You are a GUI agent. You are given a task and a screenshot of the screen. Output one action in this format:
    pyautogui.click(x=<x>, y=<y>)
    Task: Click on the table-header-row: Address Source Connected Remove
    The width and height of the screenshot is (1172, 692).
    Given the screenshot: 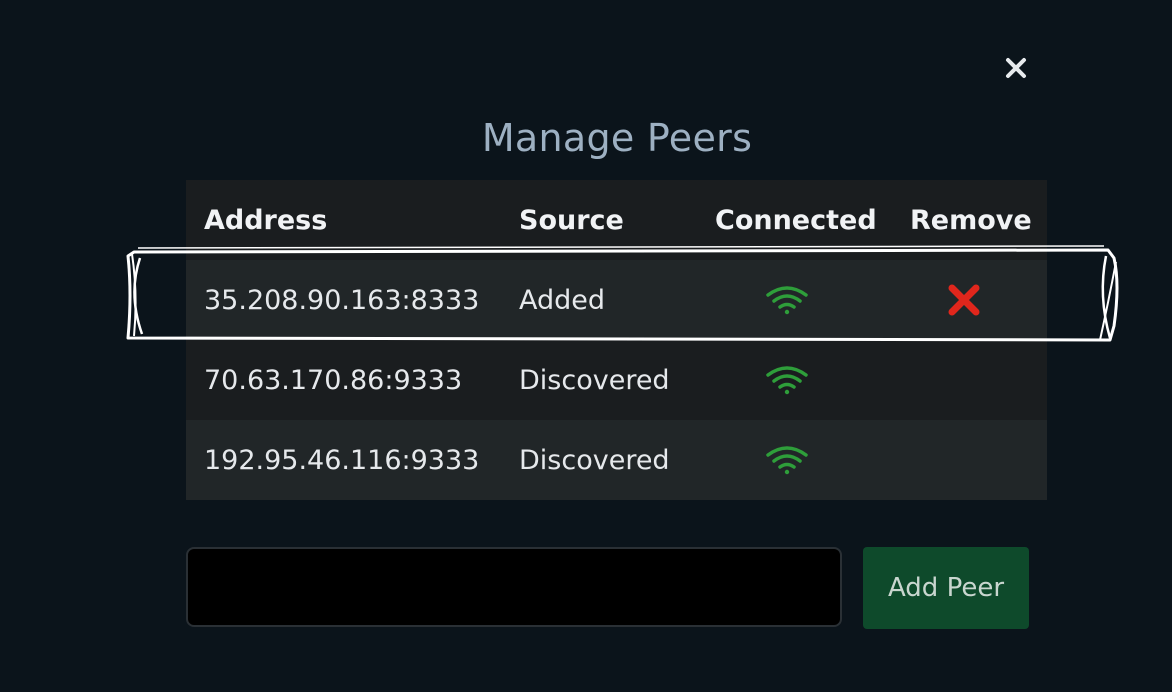 What is the action you would take?
    pyautogui.click(x=616, y=220)
    